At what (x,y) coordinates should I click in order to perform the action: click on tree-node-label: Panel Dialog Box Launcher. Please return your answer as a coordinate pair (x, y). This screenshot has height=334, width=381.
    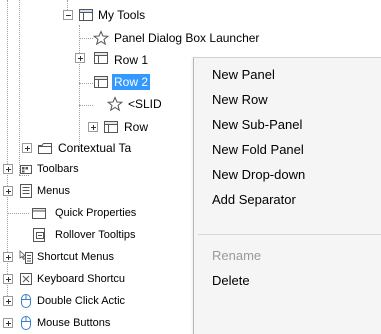
    Looking at the image, I should click on (186, 38).